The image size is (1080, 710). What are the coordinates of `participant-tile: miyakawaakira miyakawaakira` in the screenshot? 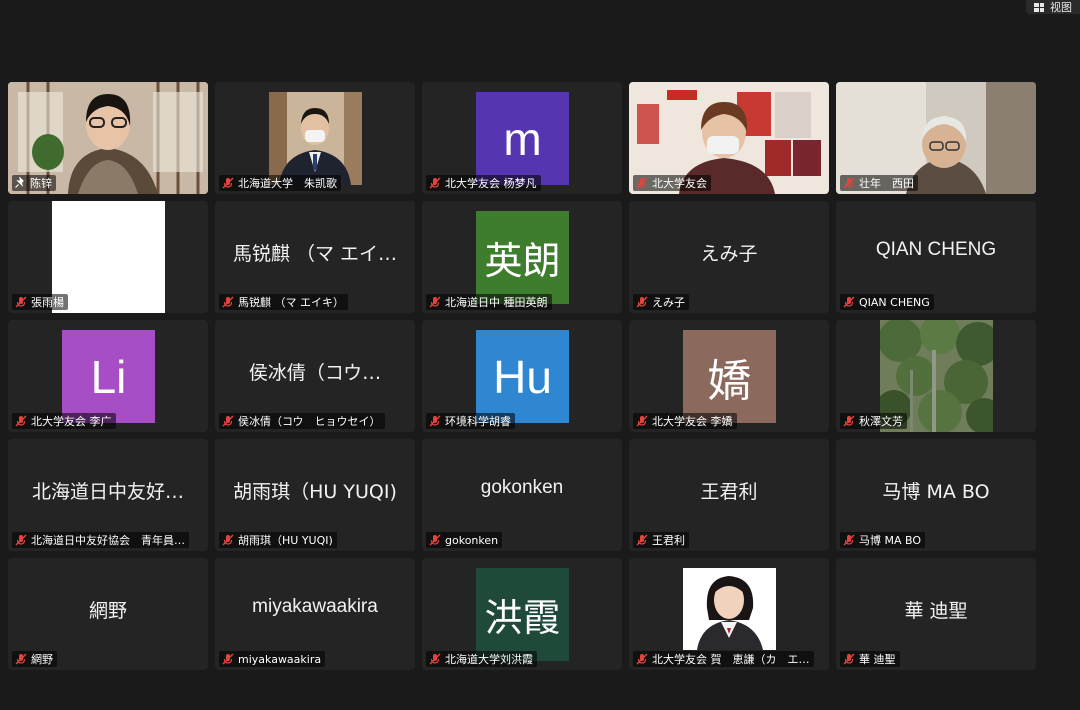 It's located at (315, 614).